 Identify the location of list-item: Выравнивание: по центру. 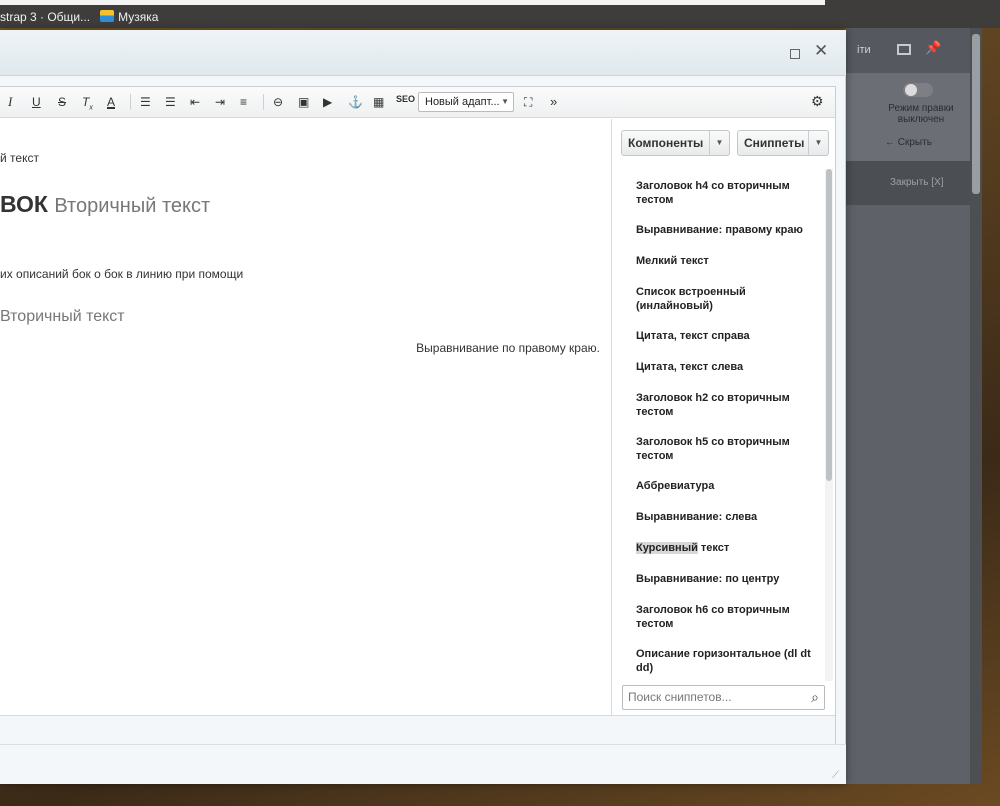
(726, 579).